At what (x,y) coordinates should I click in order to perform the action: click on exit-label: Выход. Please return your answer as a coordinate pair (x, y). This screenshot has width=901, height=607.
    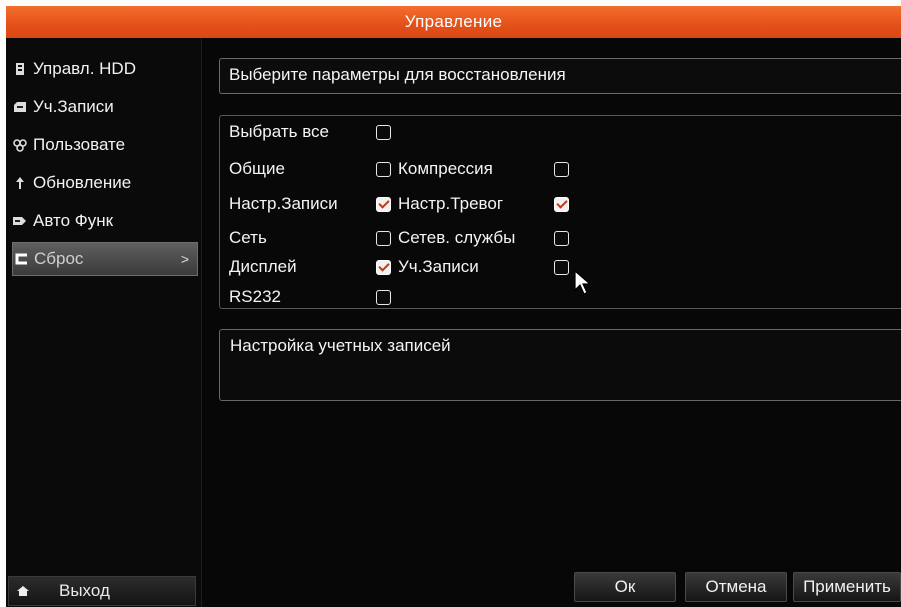
    Looking at the image, I should click on (84, 590).